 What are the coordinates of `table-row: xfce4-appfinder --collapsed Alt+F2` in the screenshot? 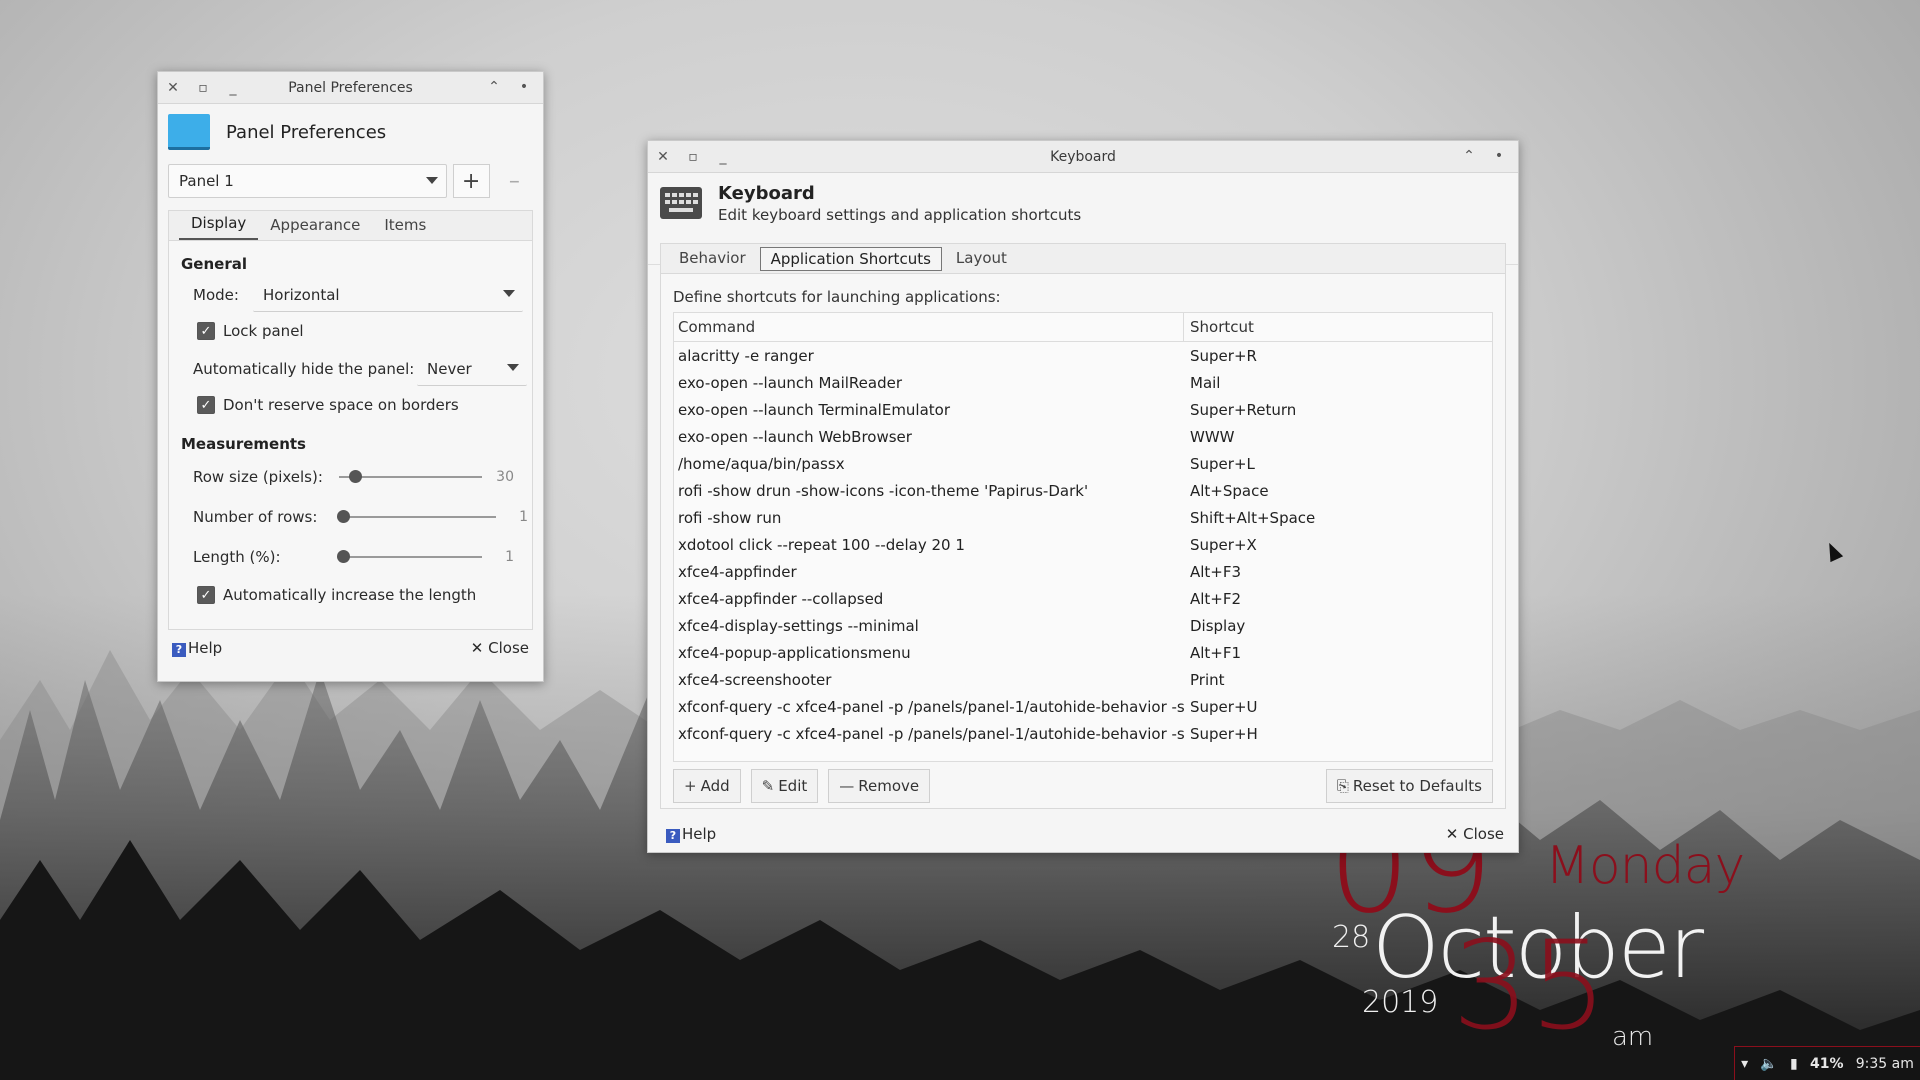 It's located at (1083, 598).